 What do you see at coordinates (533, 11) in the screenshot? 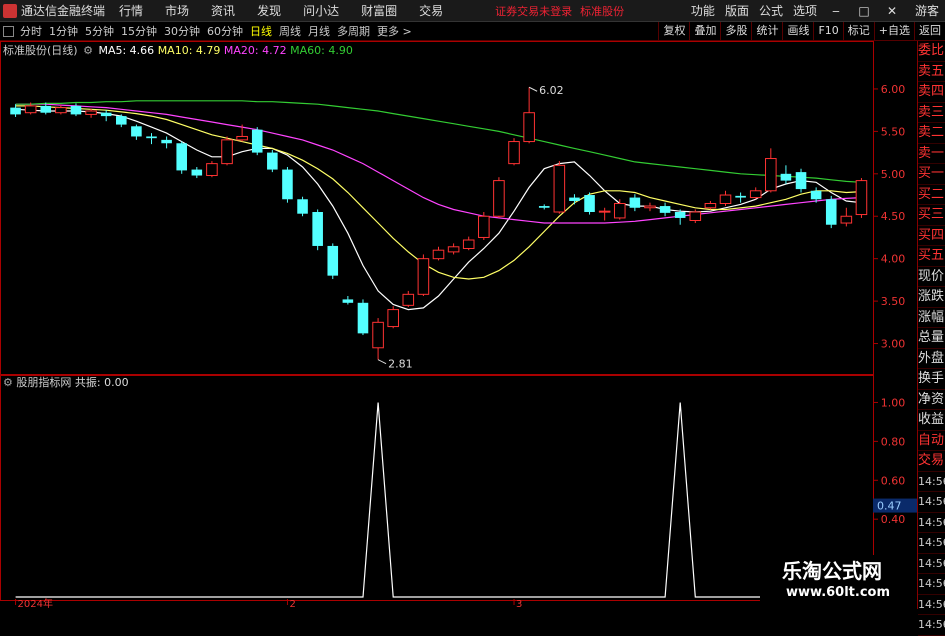
I see `trade-login-warning: 证券交易未登录` at bounding box center [533, 11].